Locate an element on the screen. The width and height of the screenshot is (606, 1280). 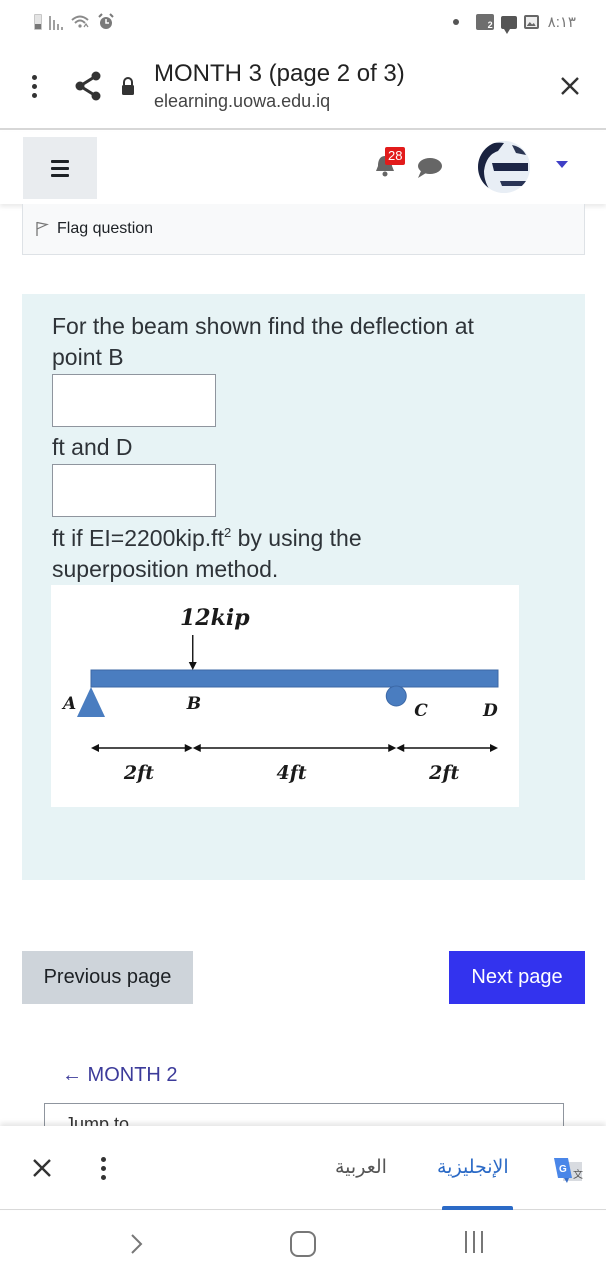
question-line-5: superposition method. is located at coordinates (165, 569).